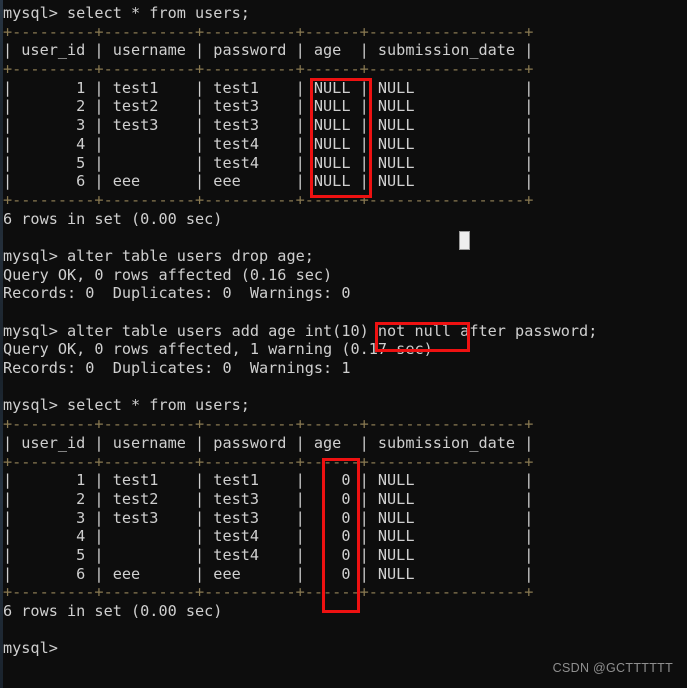 The width and height of the screenshot is (687, 688). I want to click on records-line-1: Records: 0 Duplicates: 0 Warnings: 0, so click(177, 293).